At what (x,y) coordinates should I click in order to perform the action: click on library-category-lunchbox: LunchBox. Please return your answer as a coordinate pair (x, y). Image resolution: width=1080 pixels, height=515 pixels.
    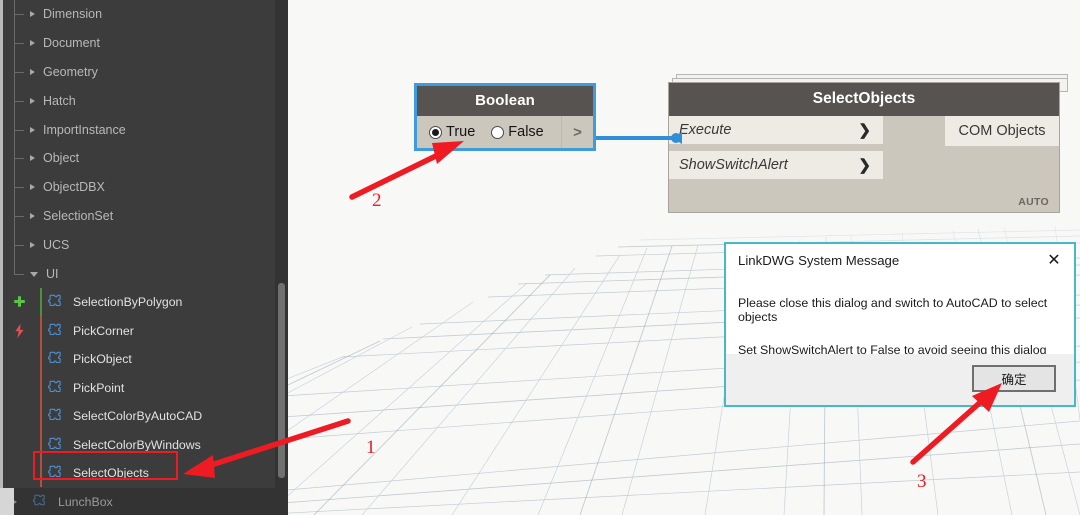
    Looking at the image, I should click on (144, 501).